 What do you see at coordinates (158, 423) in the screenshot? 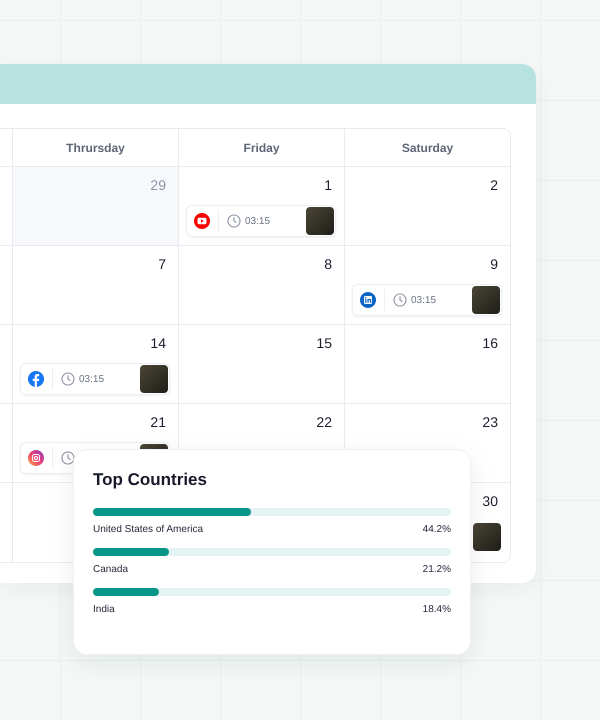
I see `day-number: 21` at bounding box center [158, 423].